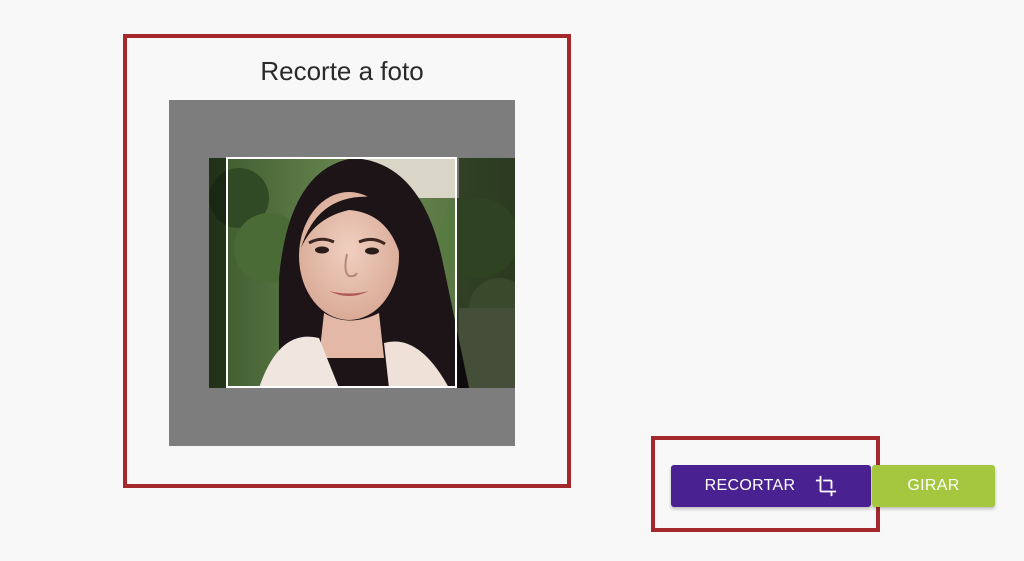 This screenshot has width=1024, height=561. Describe the element at coordinates (826, 486) in the screenshot. I see `crop-icon` at that location.